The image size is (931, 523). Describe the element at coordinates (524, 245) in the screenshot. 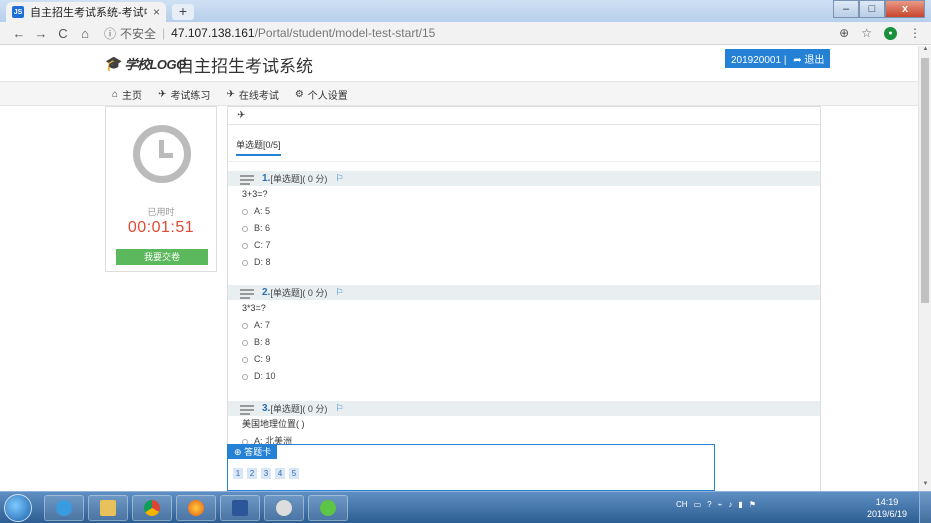

I see `option-c: C: 7` at that location.